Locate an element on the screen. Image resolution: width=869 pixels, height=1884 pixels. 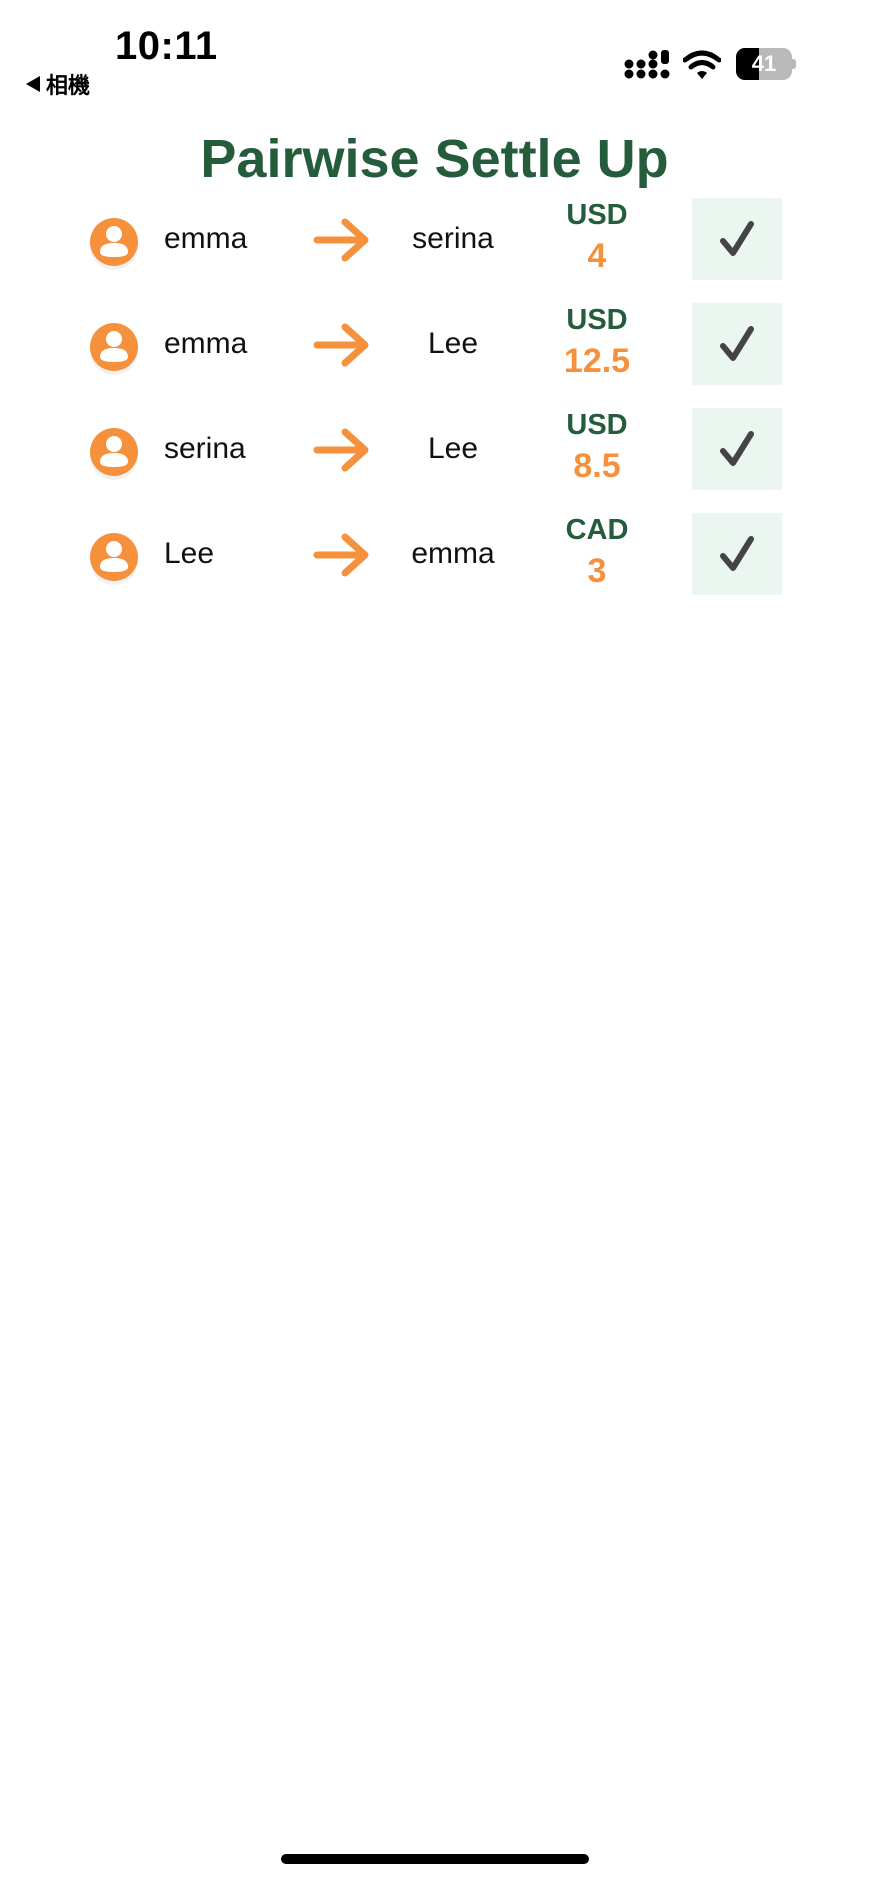
wifi-icon is located at coordinates (702, 64).